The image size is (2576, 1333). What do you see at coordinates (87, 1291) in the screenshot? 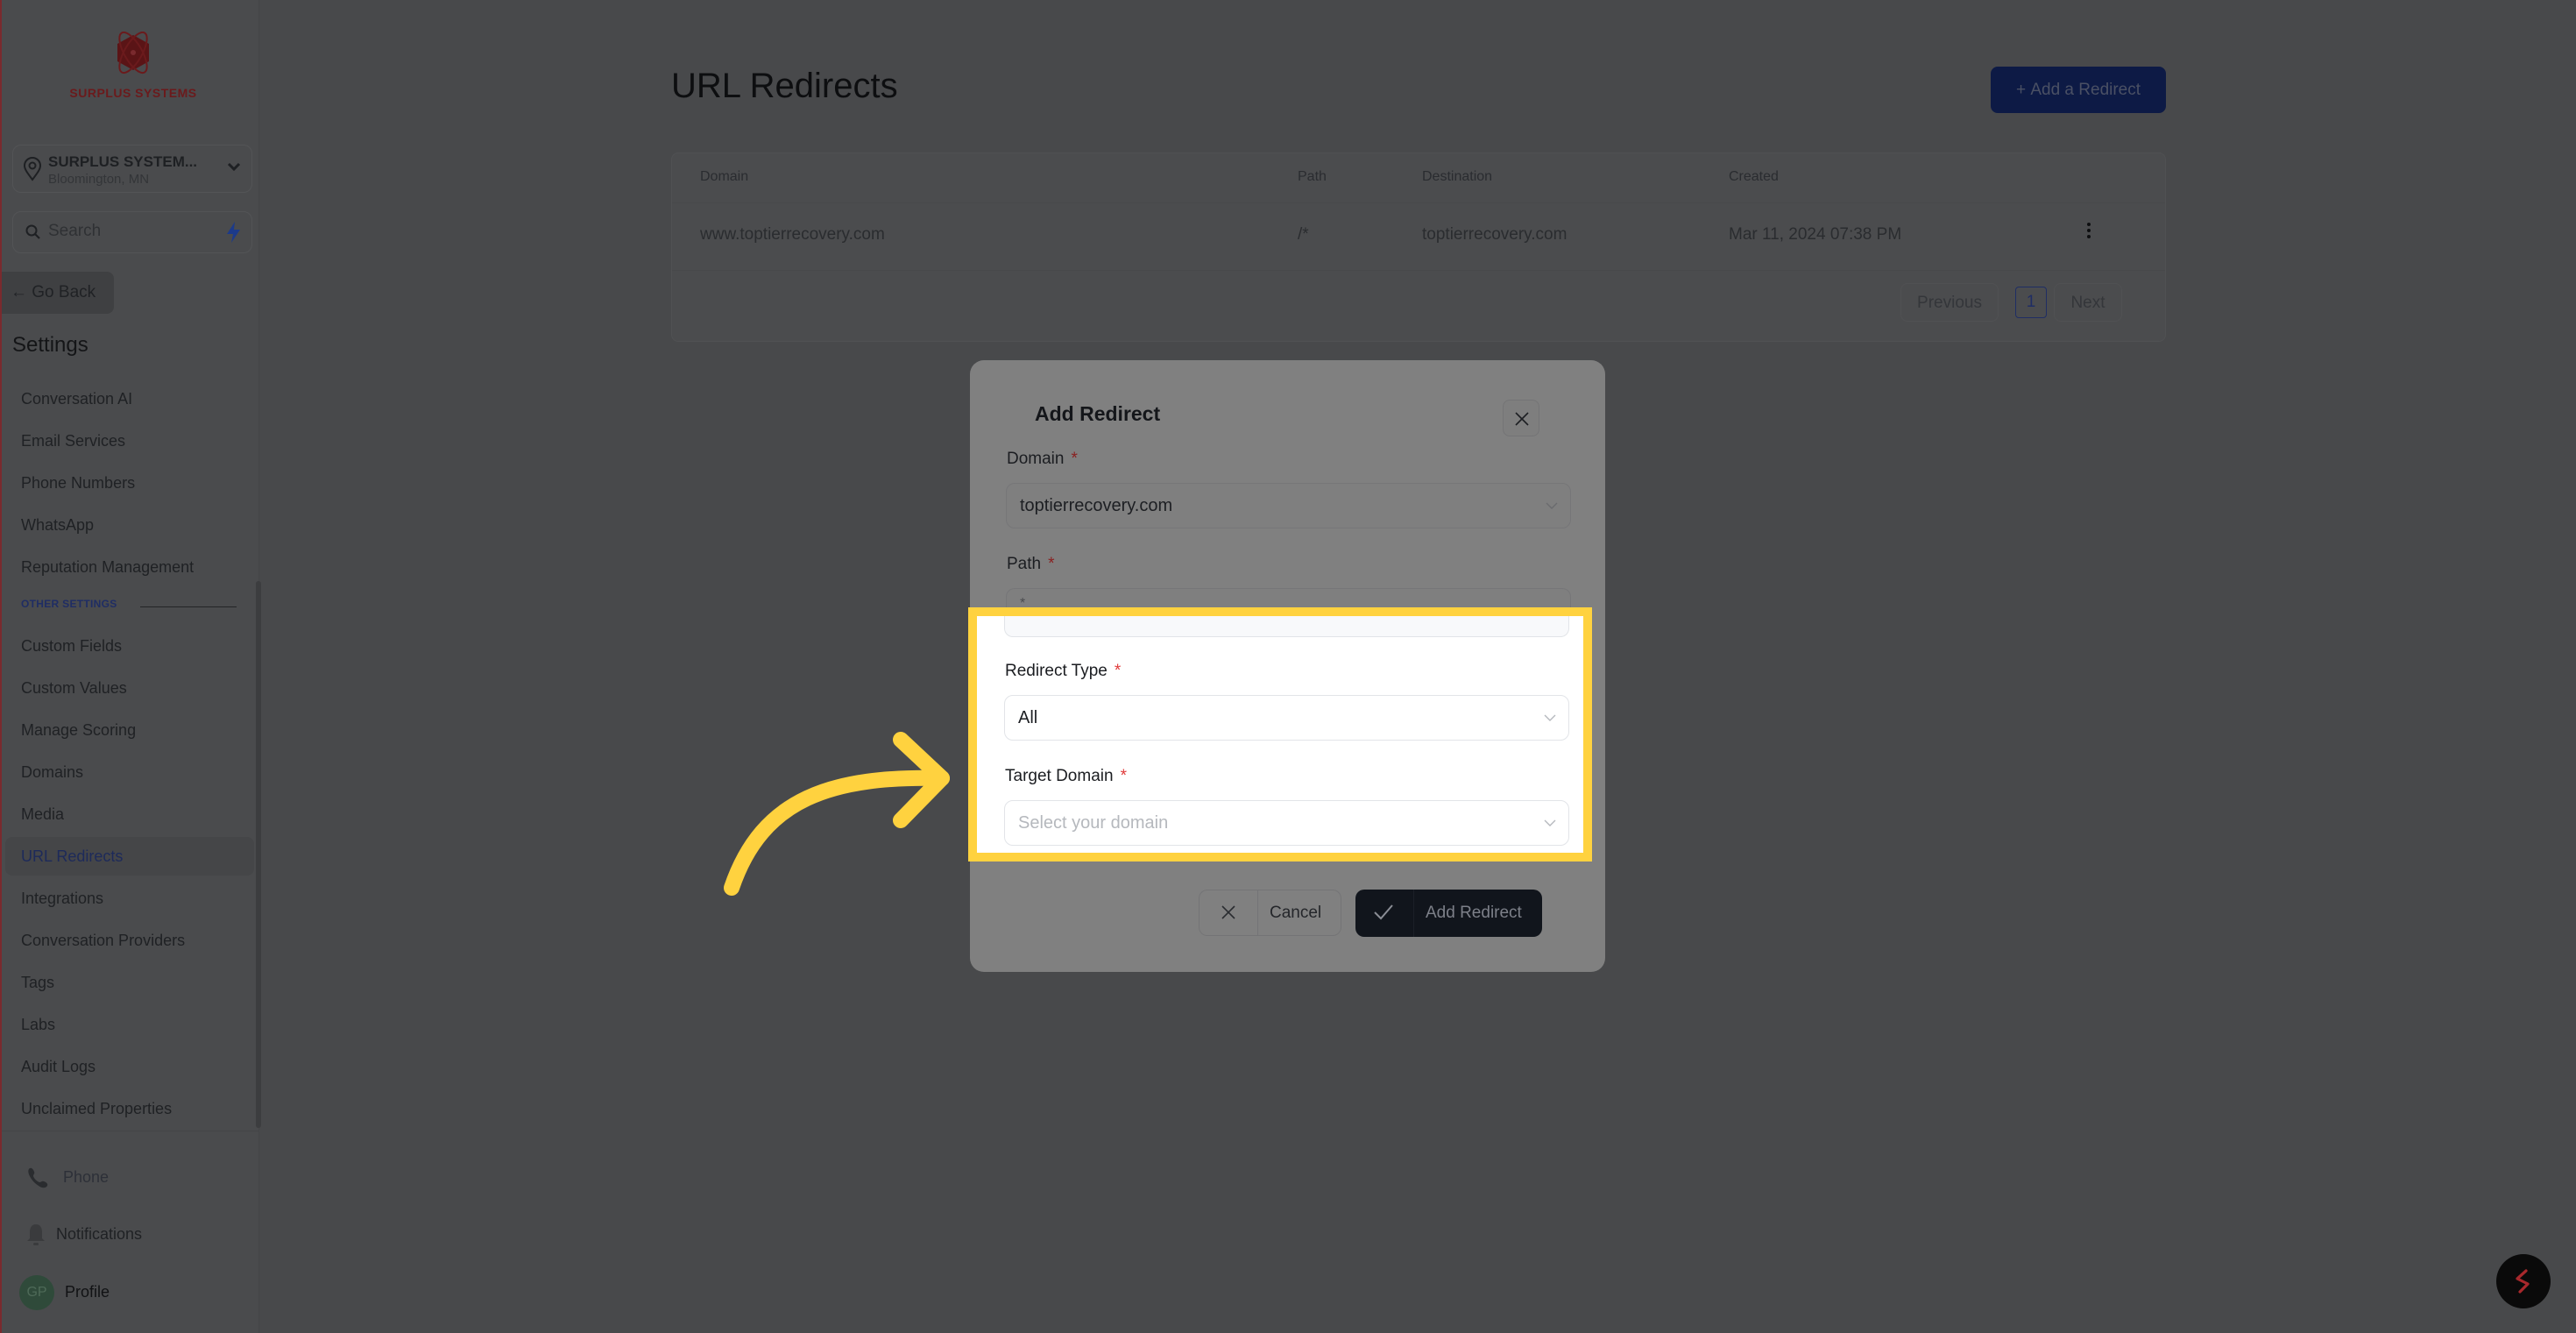
I see `profile-label: Profile` at bounding box center [87, 1291].